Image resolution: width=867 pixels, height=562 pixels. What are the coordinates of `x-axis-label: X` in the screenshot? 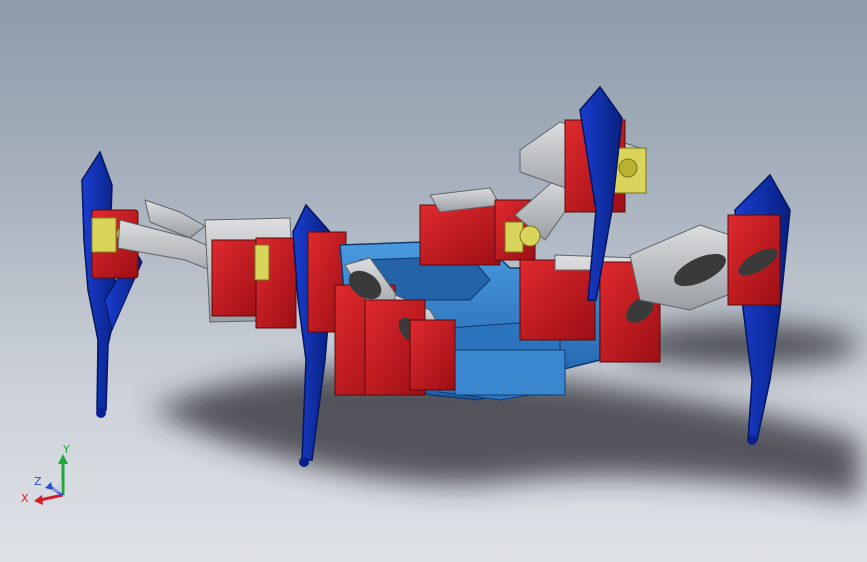 It's located at (25, 498).